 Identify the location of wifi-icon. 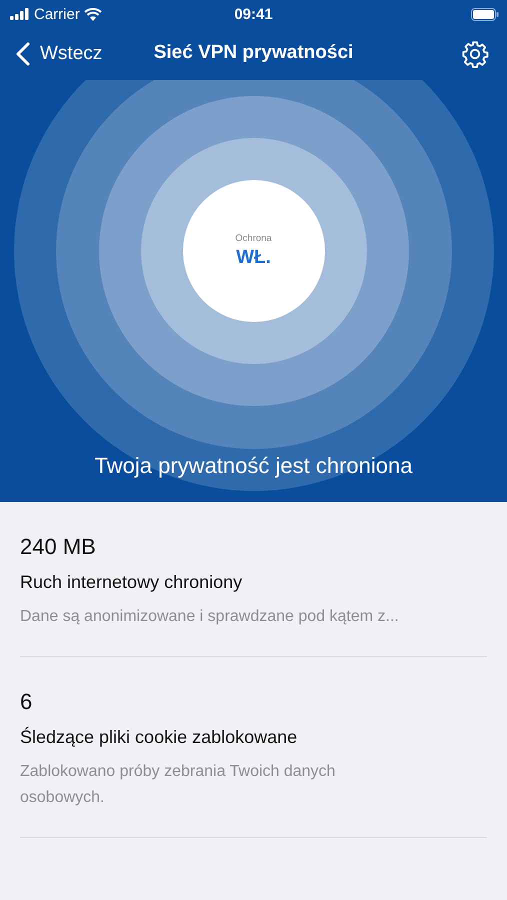
(93, 14).